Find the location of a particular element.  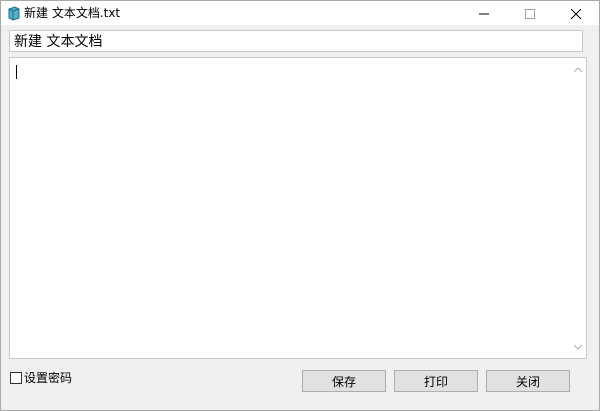

close-button: 关闭 is located at coordinates (528, 381).